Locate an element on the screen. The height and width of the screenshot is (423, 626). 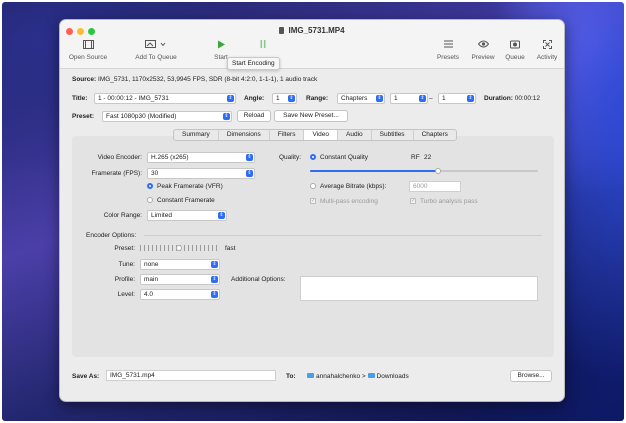
film-icon is located at coordinates (88, 45).